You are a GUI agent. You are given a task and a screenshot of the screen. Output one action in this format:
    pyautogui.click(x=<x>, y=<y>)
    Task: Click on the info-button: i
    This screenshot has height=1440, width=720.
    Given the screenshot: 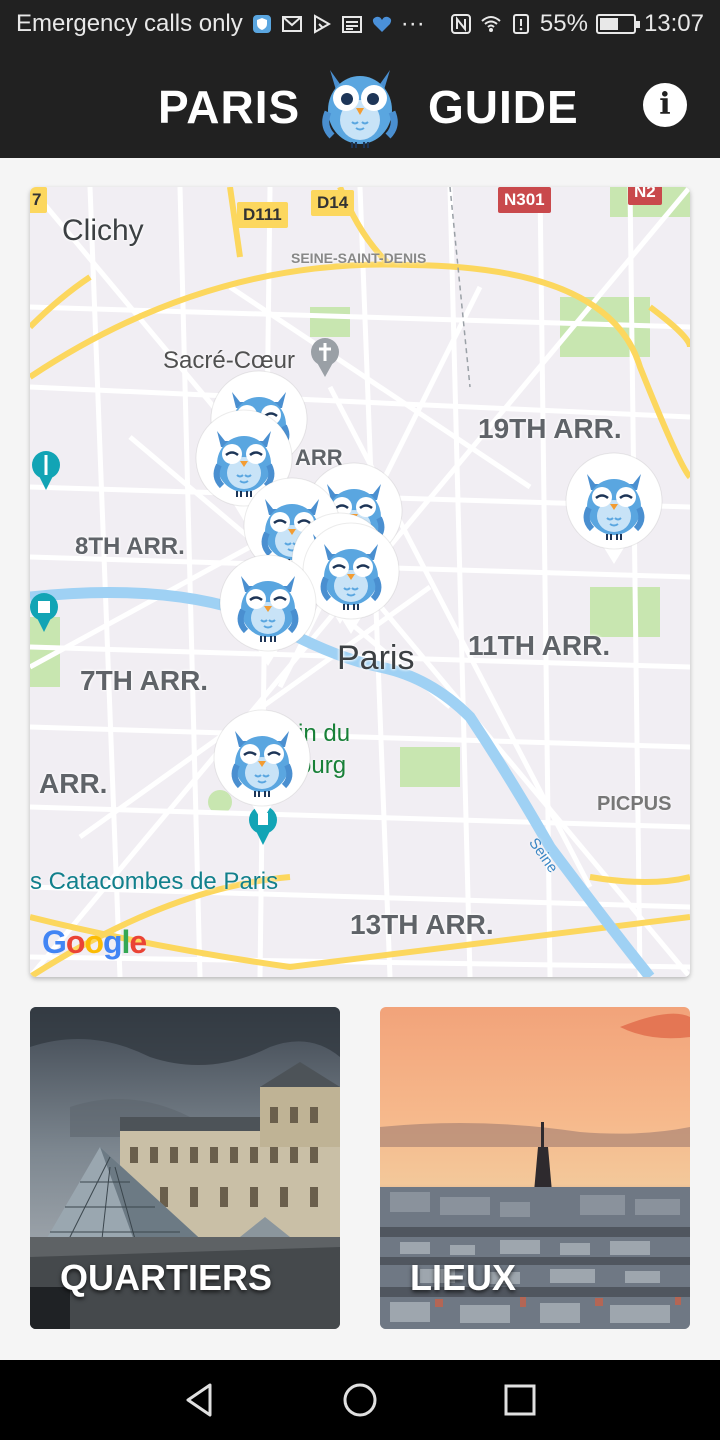 What is the action you would take?
    pyautogui.click(x=665, y=105)
    